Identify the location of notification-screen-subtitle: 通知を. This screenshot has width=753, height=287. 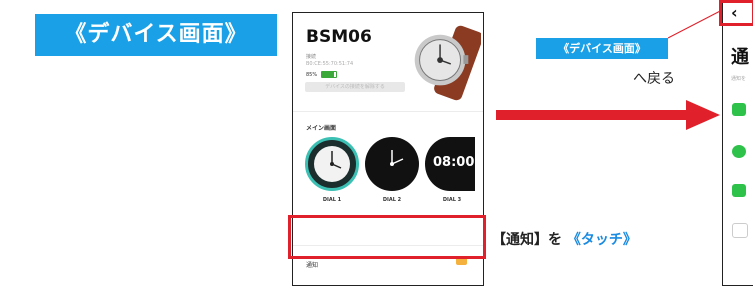
(739, 79).